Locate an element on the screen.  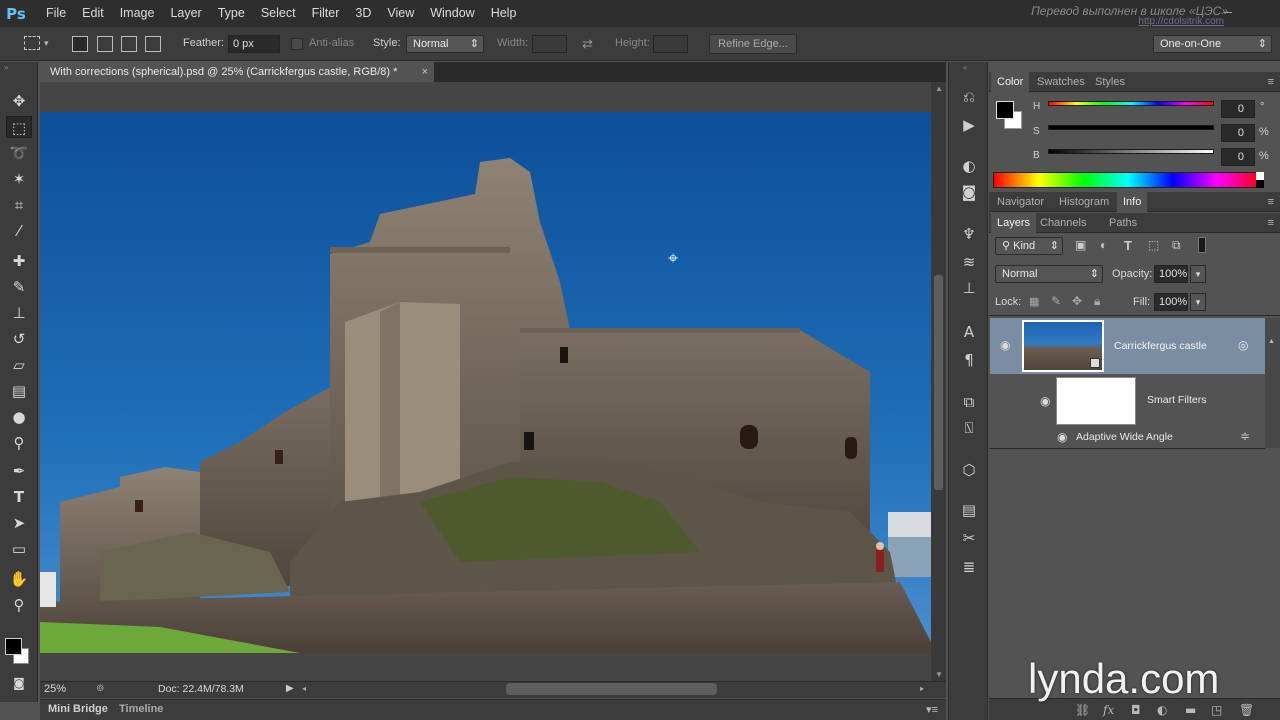
tab-styles: Styles is located at coordinates (1110, 82).